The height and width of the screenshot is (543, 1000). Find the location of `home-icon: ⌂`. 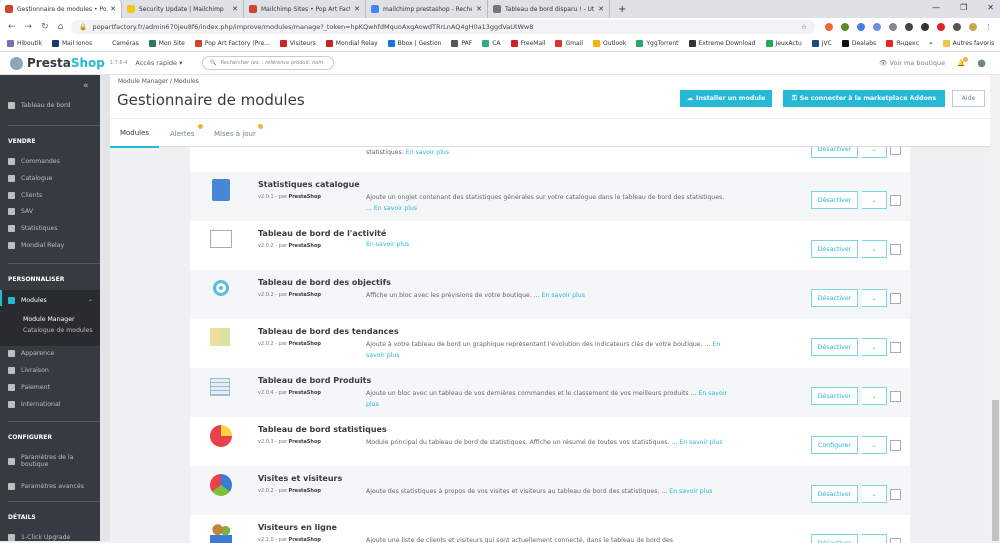

home-icon: ⌂ is located at coordinates (61, 27).